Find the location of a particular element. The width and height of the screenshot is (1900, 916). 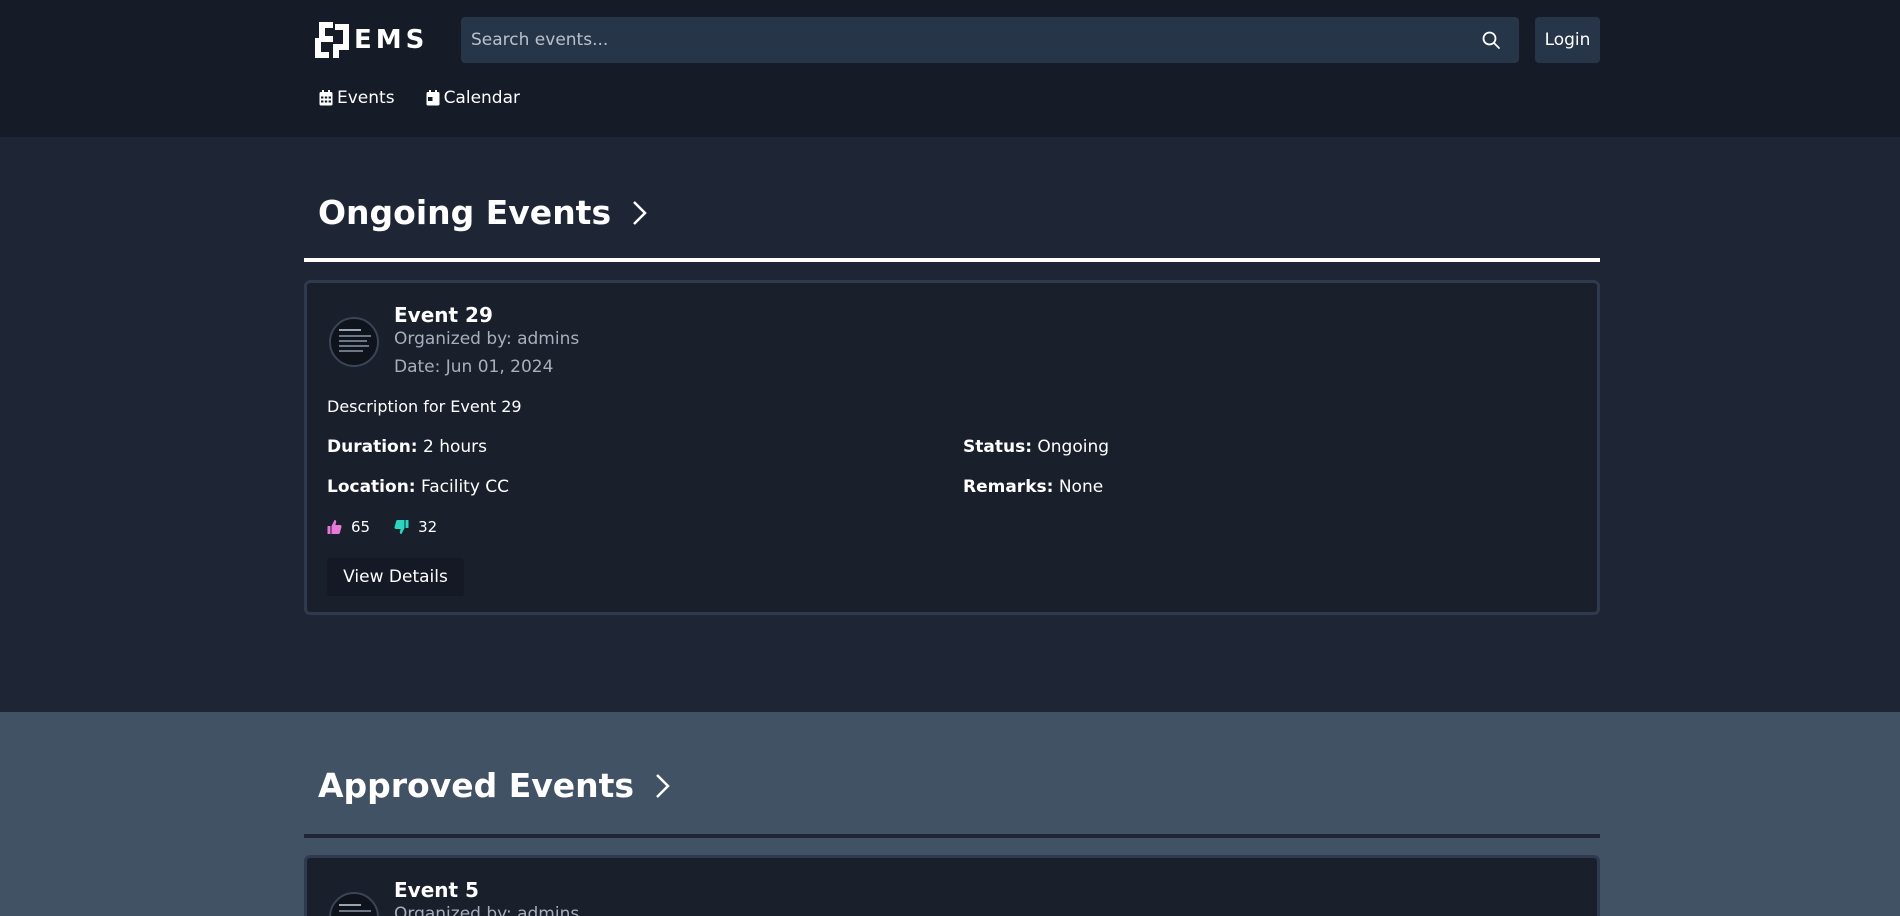

logo-mark-icon is located at coordinates (332, 40).